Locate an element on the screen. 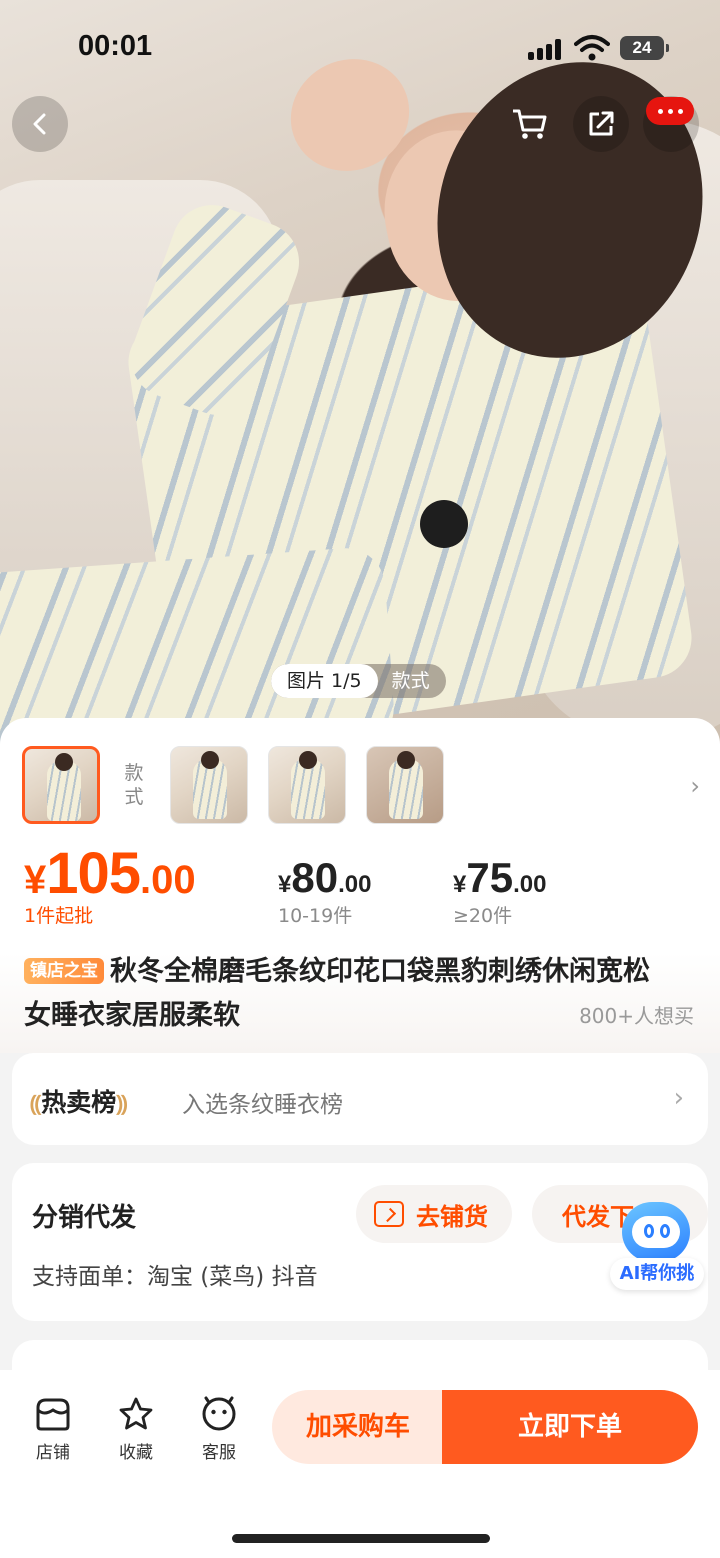 This screenshot has height=1558, width=720. chat-face-icon is located at coordinates (219, 1413).